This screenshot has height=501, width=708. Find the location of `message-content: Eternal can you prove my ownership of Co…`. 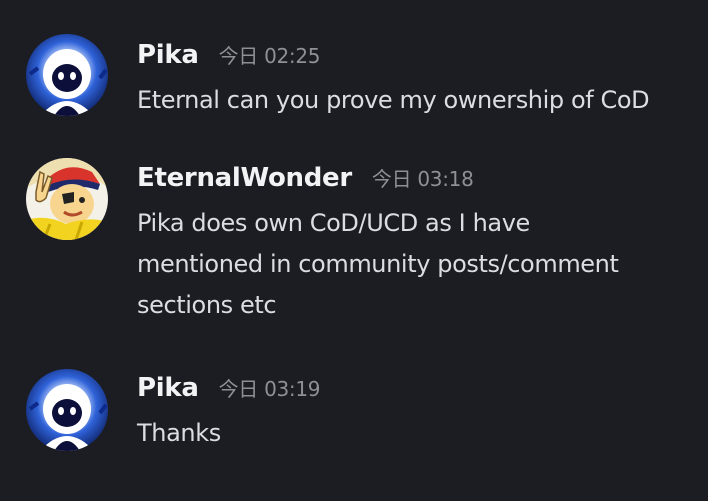

message-content: Eternal can you prove my ownership of Co… is located at coordinates (418, 100).